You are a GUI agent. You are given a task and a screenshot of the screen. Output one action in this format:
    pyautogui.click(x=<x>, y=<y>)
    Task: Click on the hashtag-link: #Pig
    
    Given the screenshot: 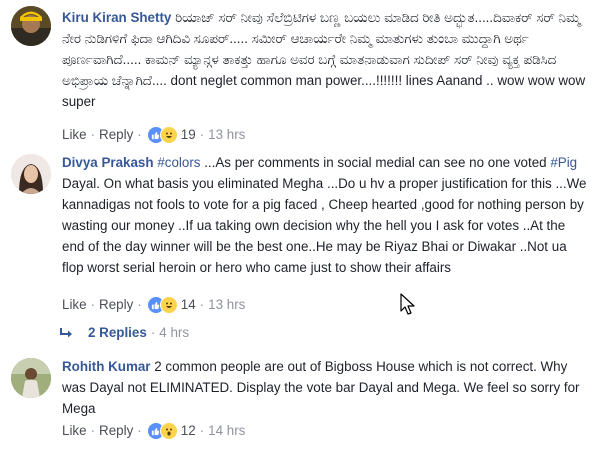 What is the action you would take?
    pyautogui.click(x=563, y=162)
    